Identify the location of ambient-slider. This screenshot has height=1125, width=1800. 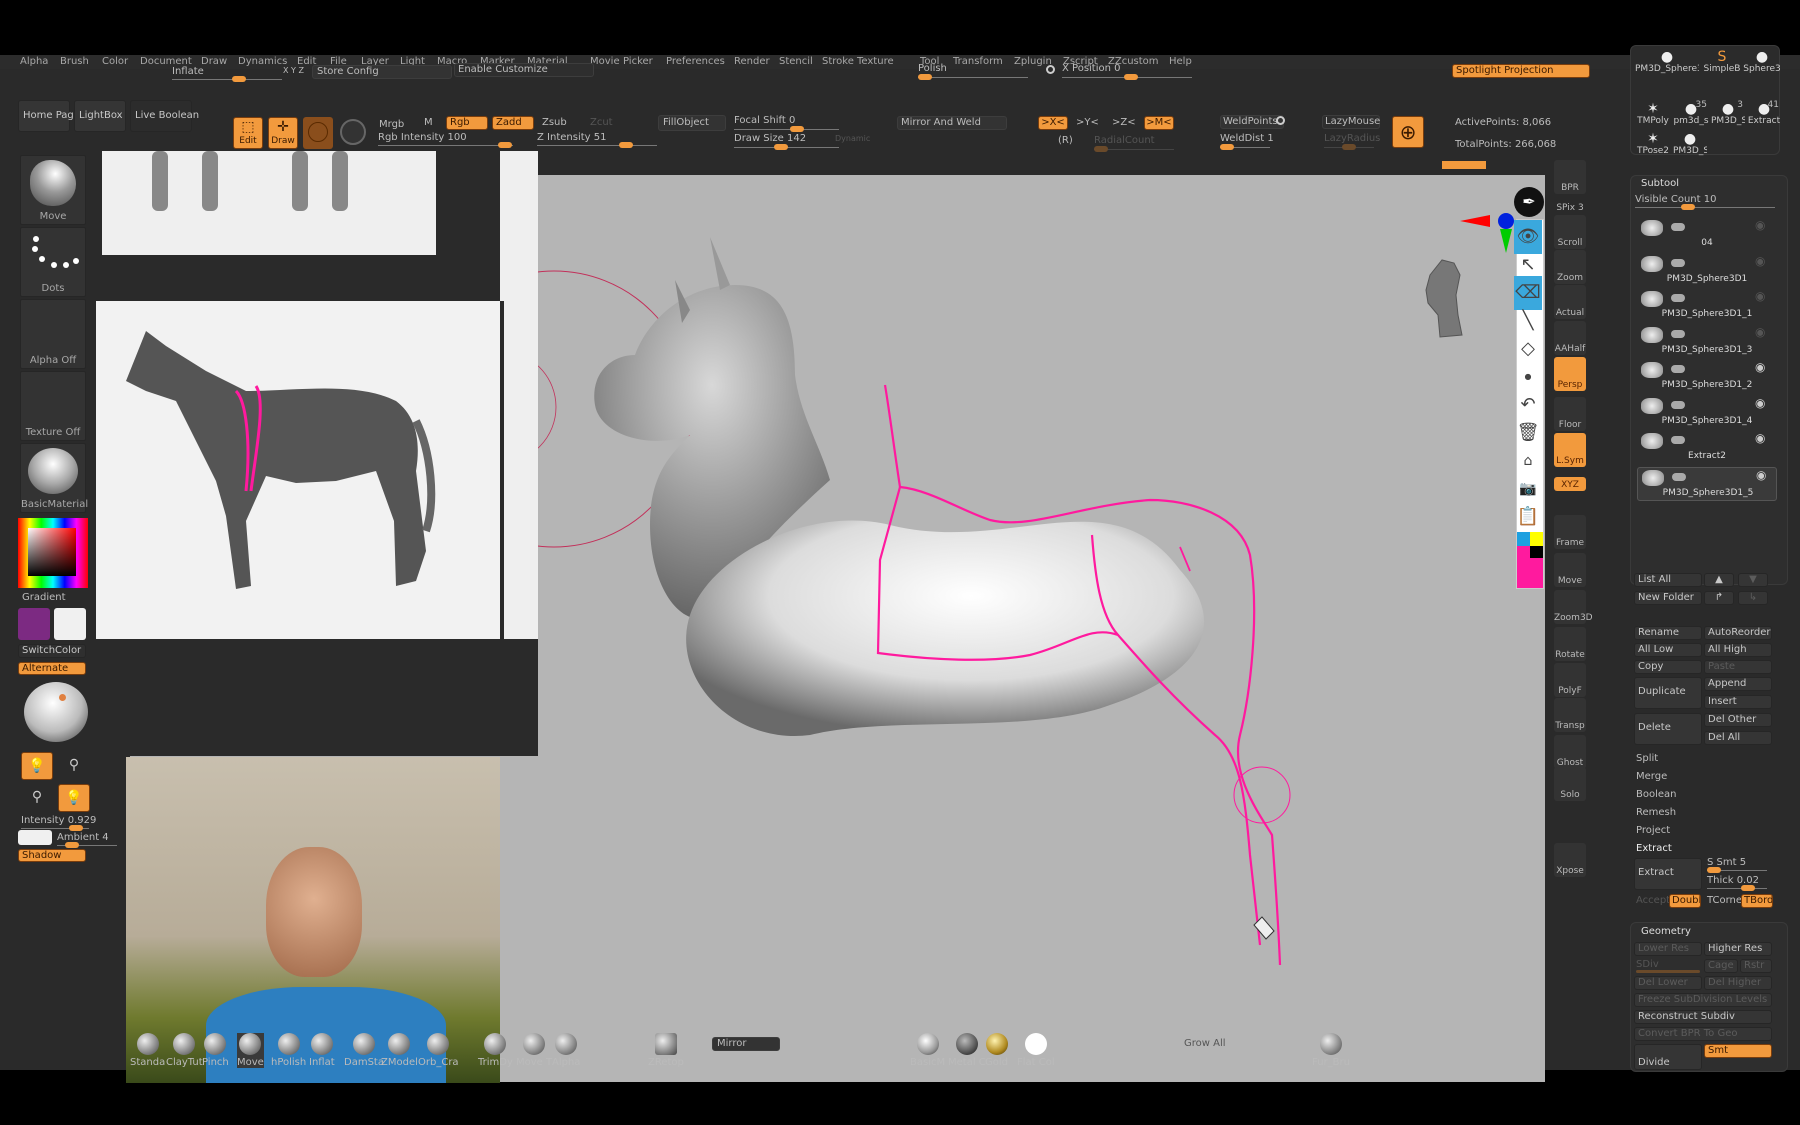
(87, 845).